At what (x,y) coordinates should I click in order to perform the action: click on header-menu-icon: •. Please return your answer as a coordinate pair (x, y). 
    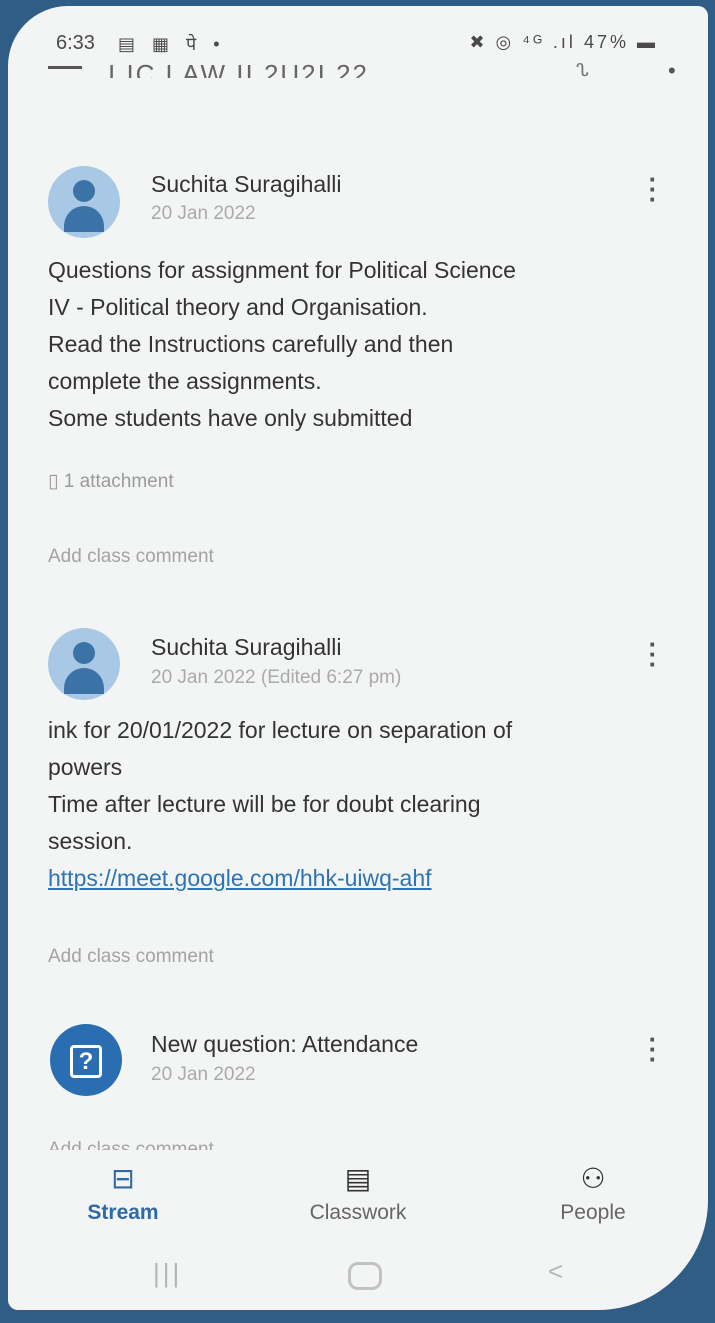
    Looking at the image, I should click on (672, 71).